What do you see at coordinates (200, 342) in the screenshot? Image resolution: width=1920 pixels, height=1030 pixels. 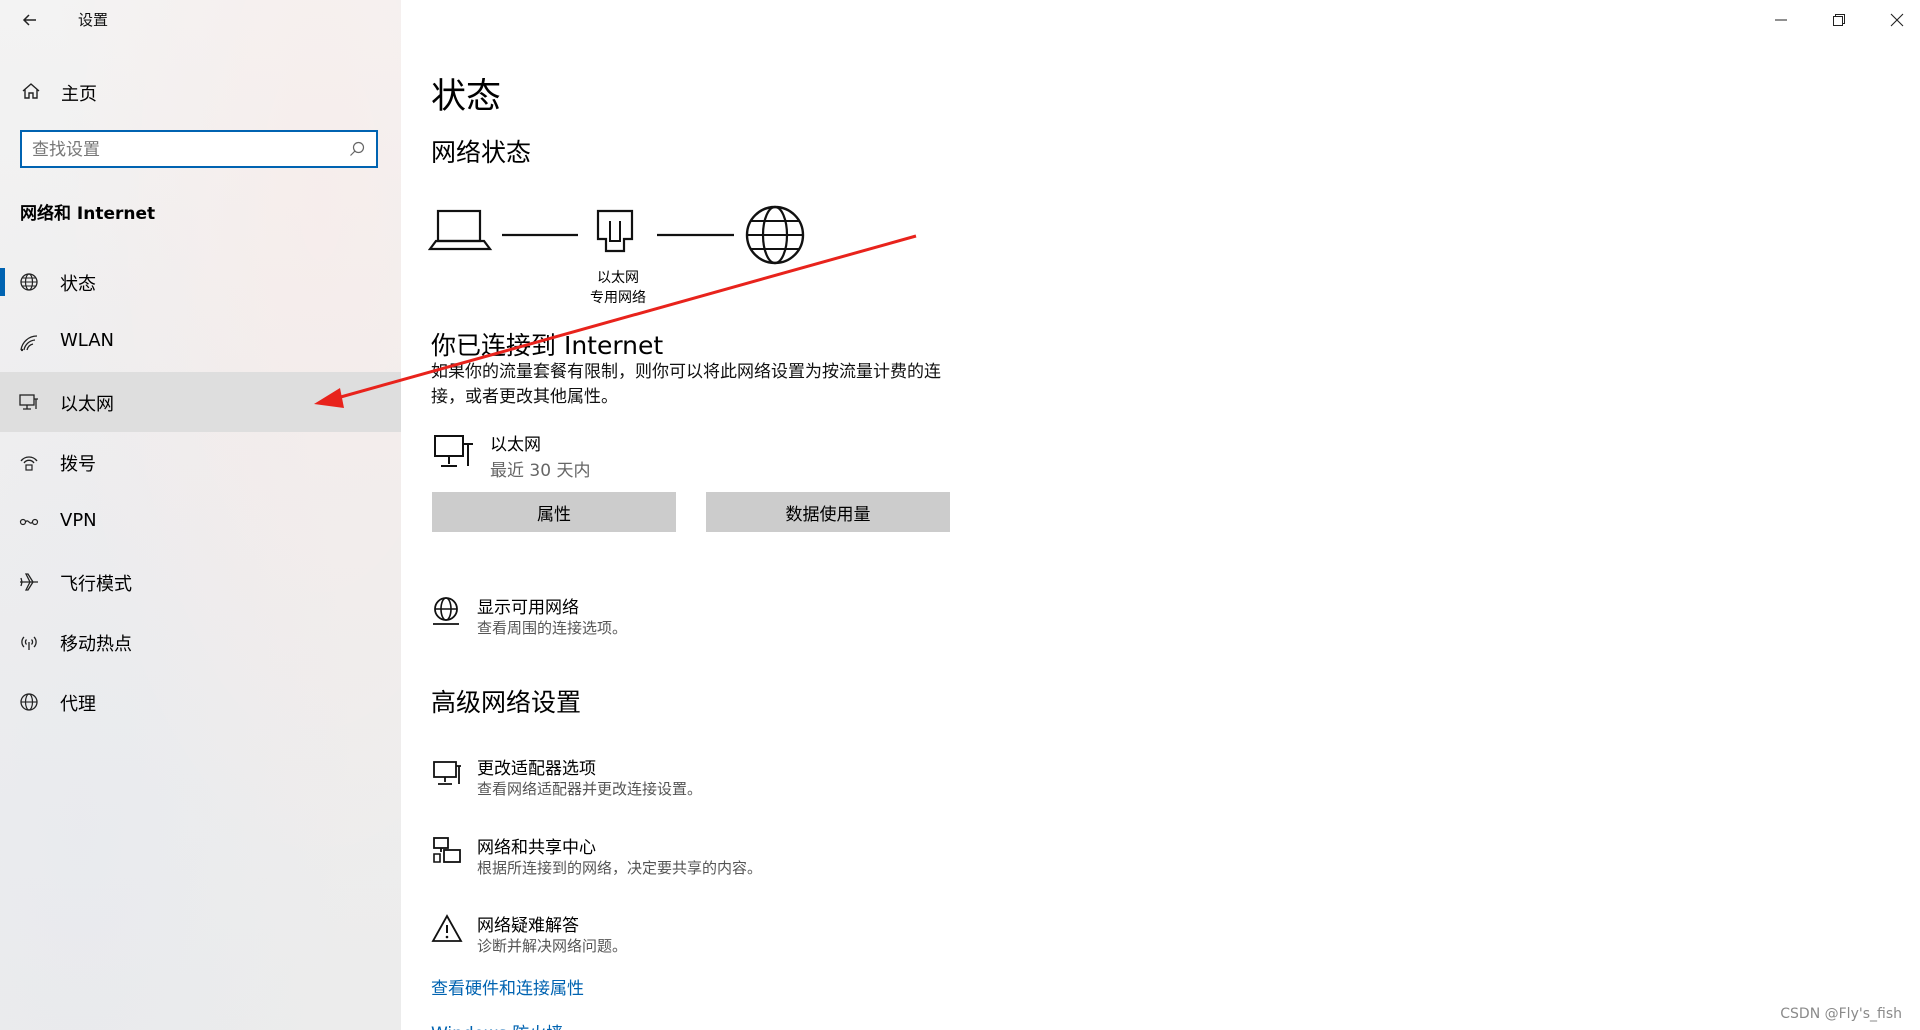 I see `sidebar-item-wlan: WLAN` at bounding box center [200, 342].